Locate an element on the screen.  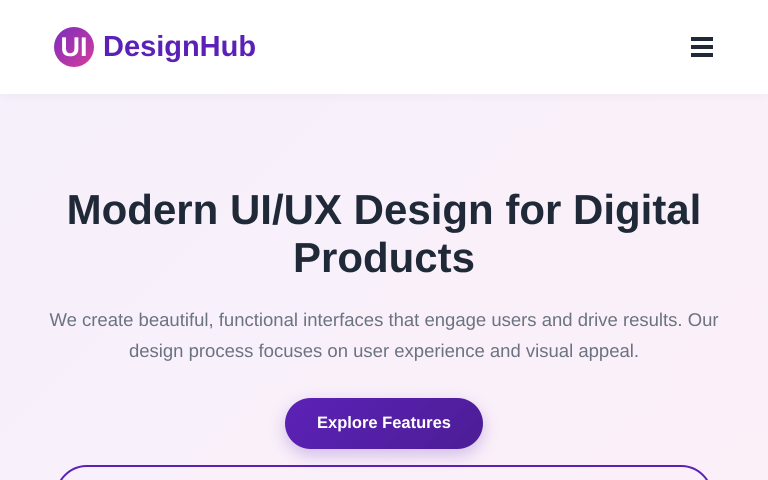
hero-description: We create beautiful, functional interfaces that engage users and drive results. Our design process focuses on user experience and visual appeal. is located at coordinates (384, 335).